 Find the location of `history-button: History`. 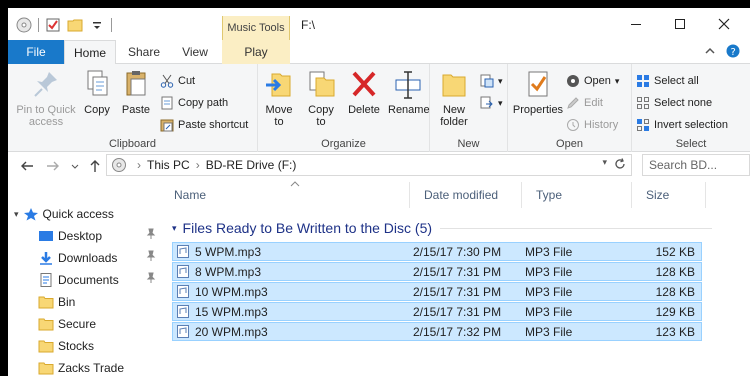

history-button: History is located at coordinates (592, 125).